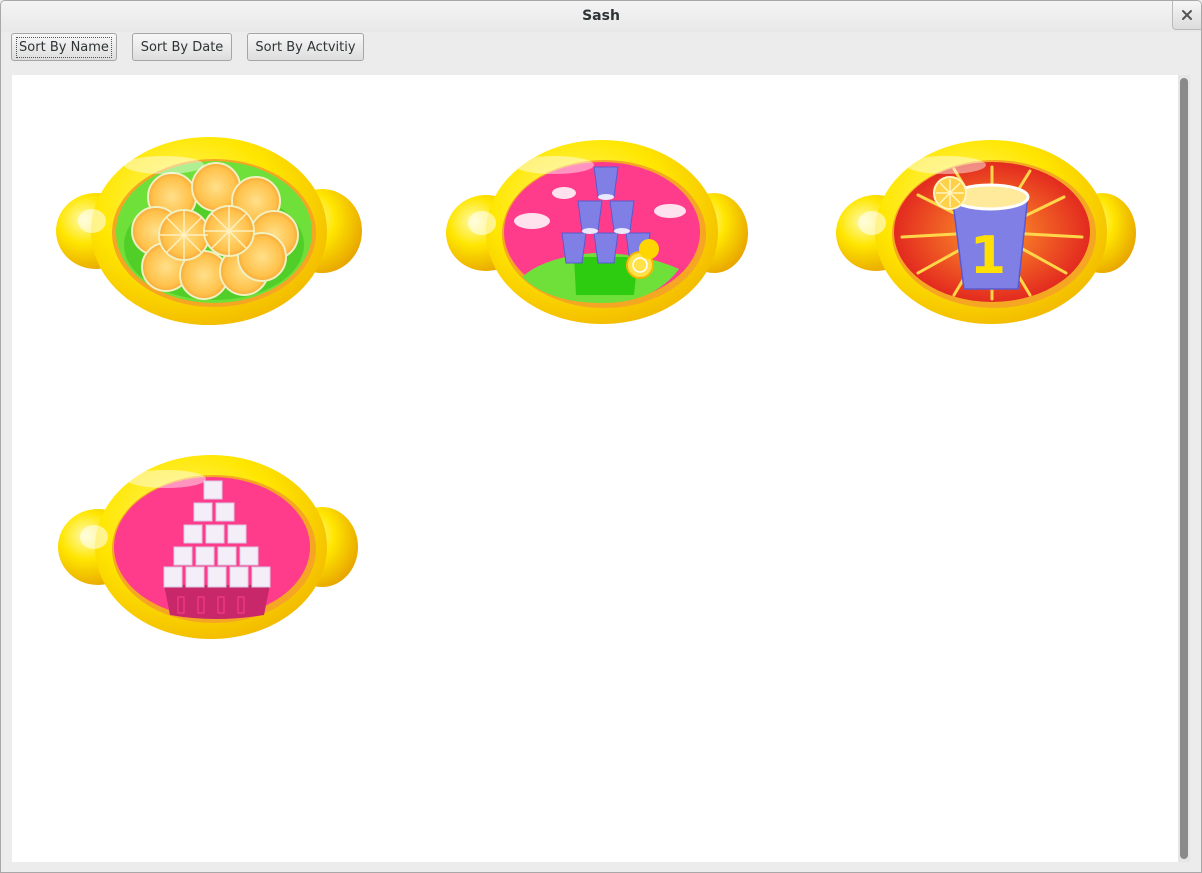  I want to click on sugar-cube-pyramid-icon, so click(208, 547).